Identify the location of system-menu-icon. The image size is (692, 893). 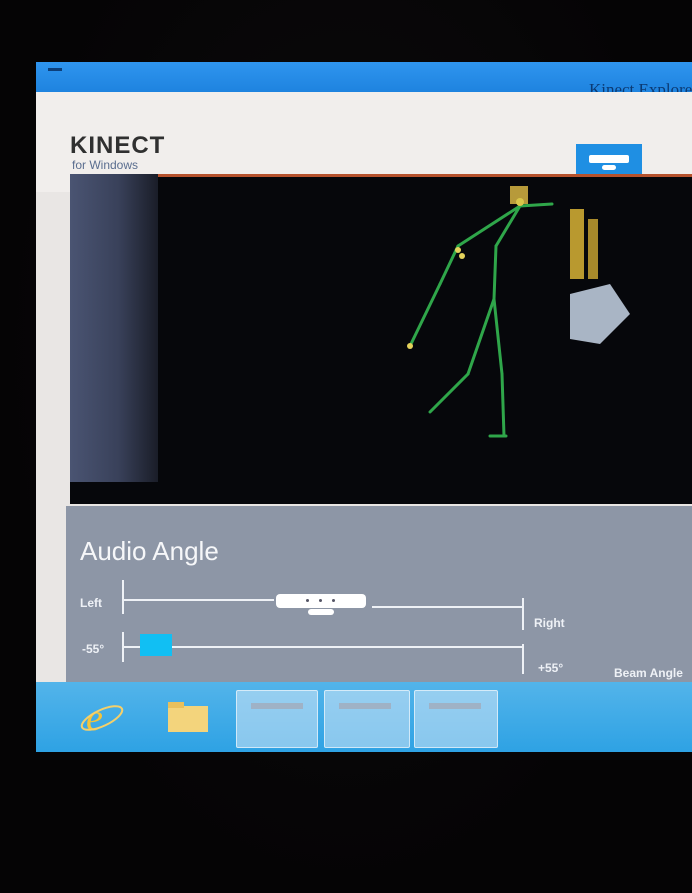
(55, 69).